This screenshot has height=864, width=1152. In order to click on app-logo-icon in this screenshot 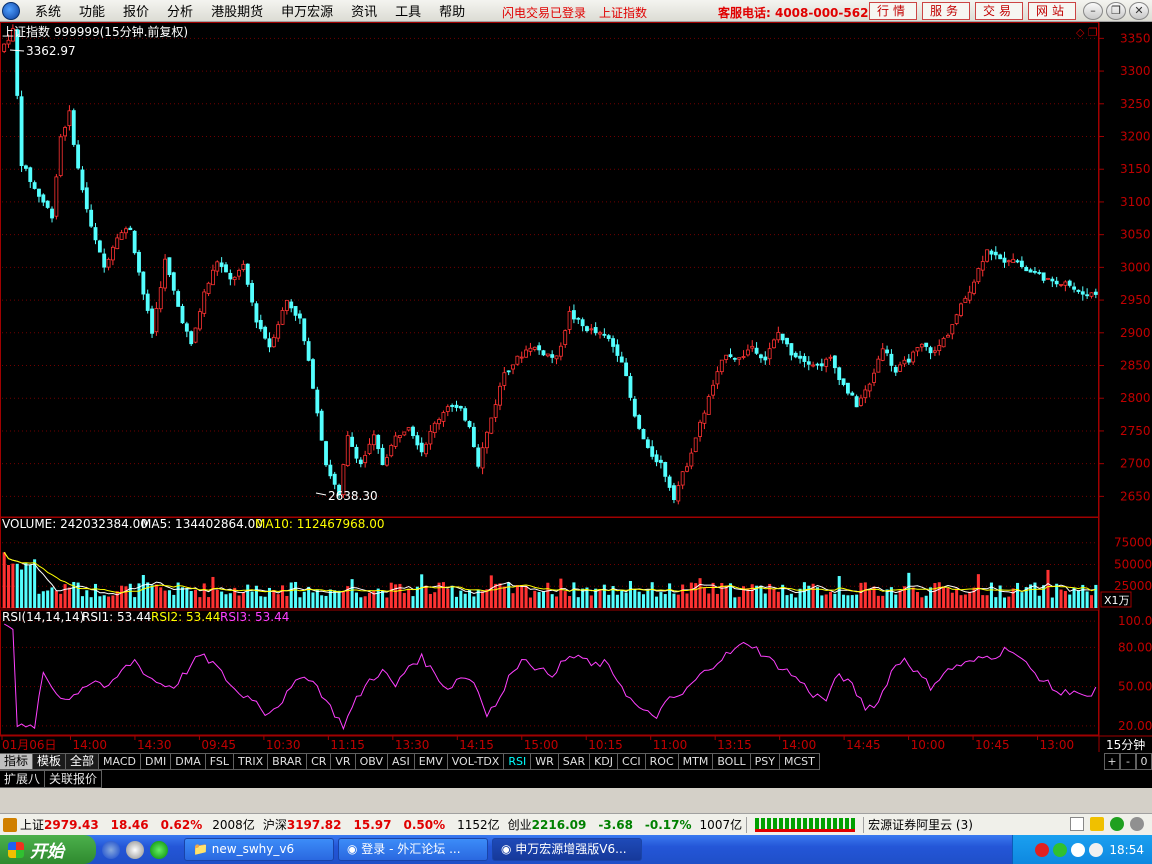, I will do `click(11, 10)`.